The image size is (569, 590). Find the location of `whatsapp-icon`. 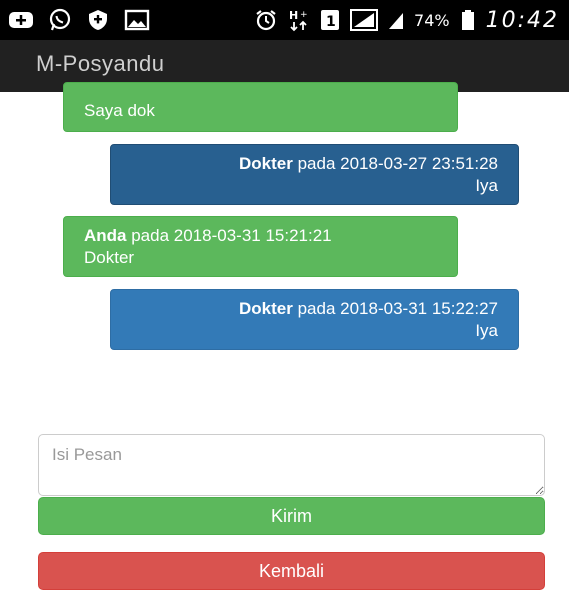

whatsapp-icon is located at coordinates (60, 20).